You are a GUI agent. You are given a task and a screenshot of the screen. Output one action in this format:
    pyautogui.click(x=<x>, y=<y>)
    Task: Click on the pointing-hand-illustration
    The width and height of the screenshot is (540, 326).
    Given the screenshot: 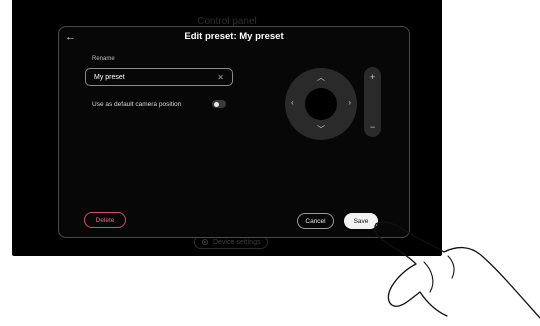 What is the action you would take?
    pyautogui.click(x=457, y=270)
    